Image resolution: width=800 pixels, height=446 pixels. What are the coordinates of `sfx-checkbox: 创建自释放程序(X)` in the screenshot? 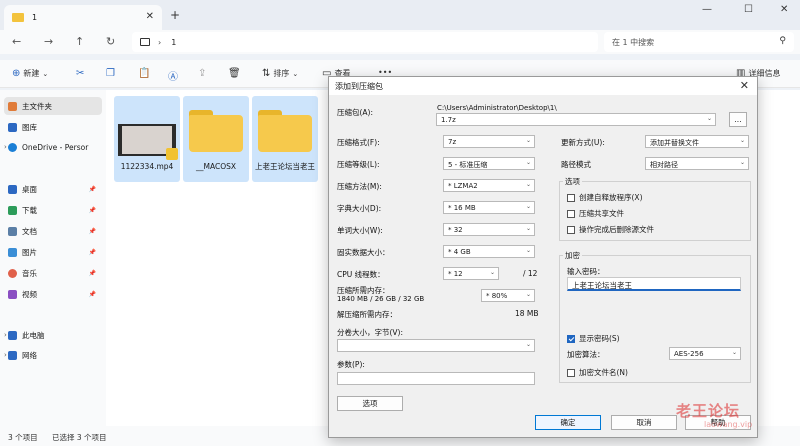 It's located at (605, 197).